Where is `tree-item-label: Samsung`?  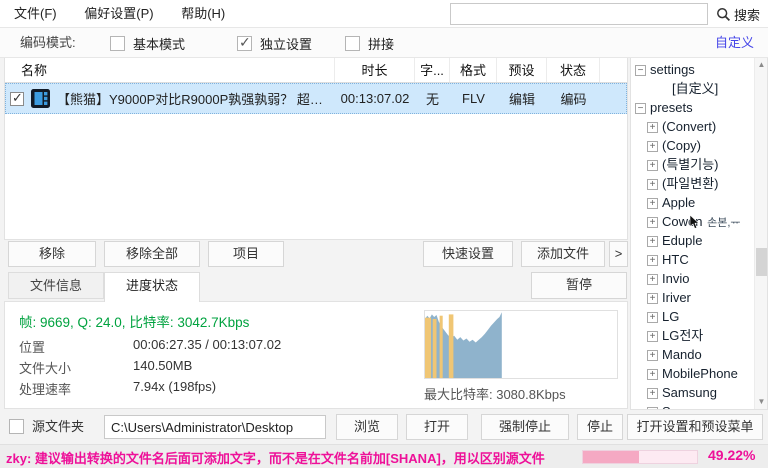
tree-item-label: Samsung is located at coordinates (689, 392).